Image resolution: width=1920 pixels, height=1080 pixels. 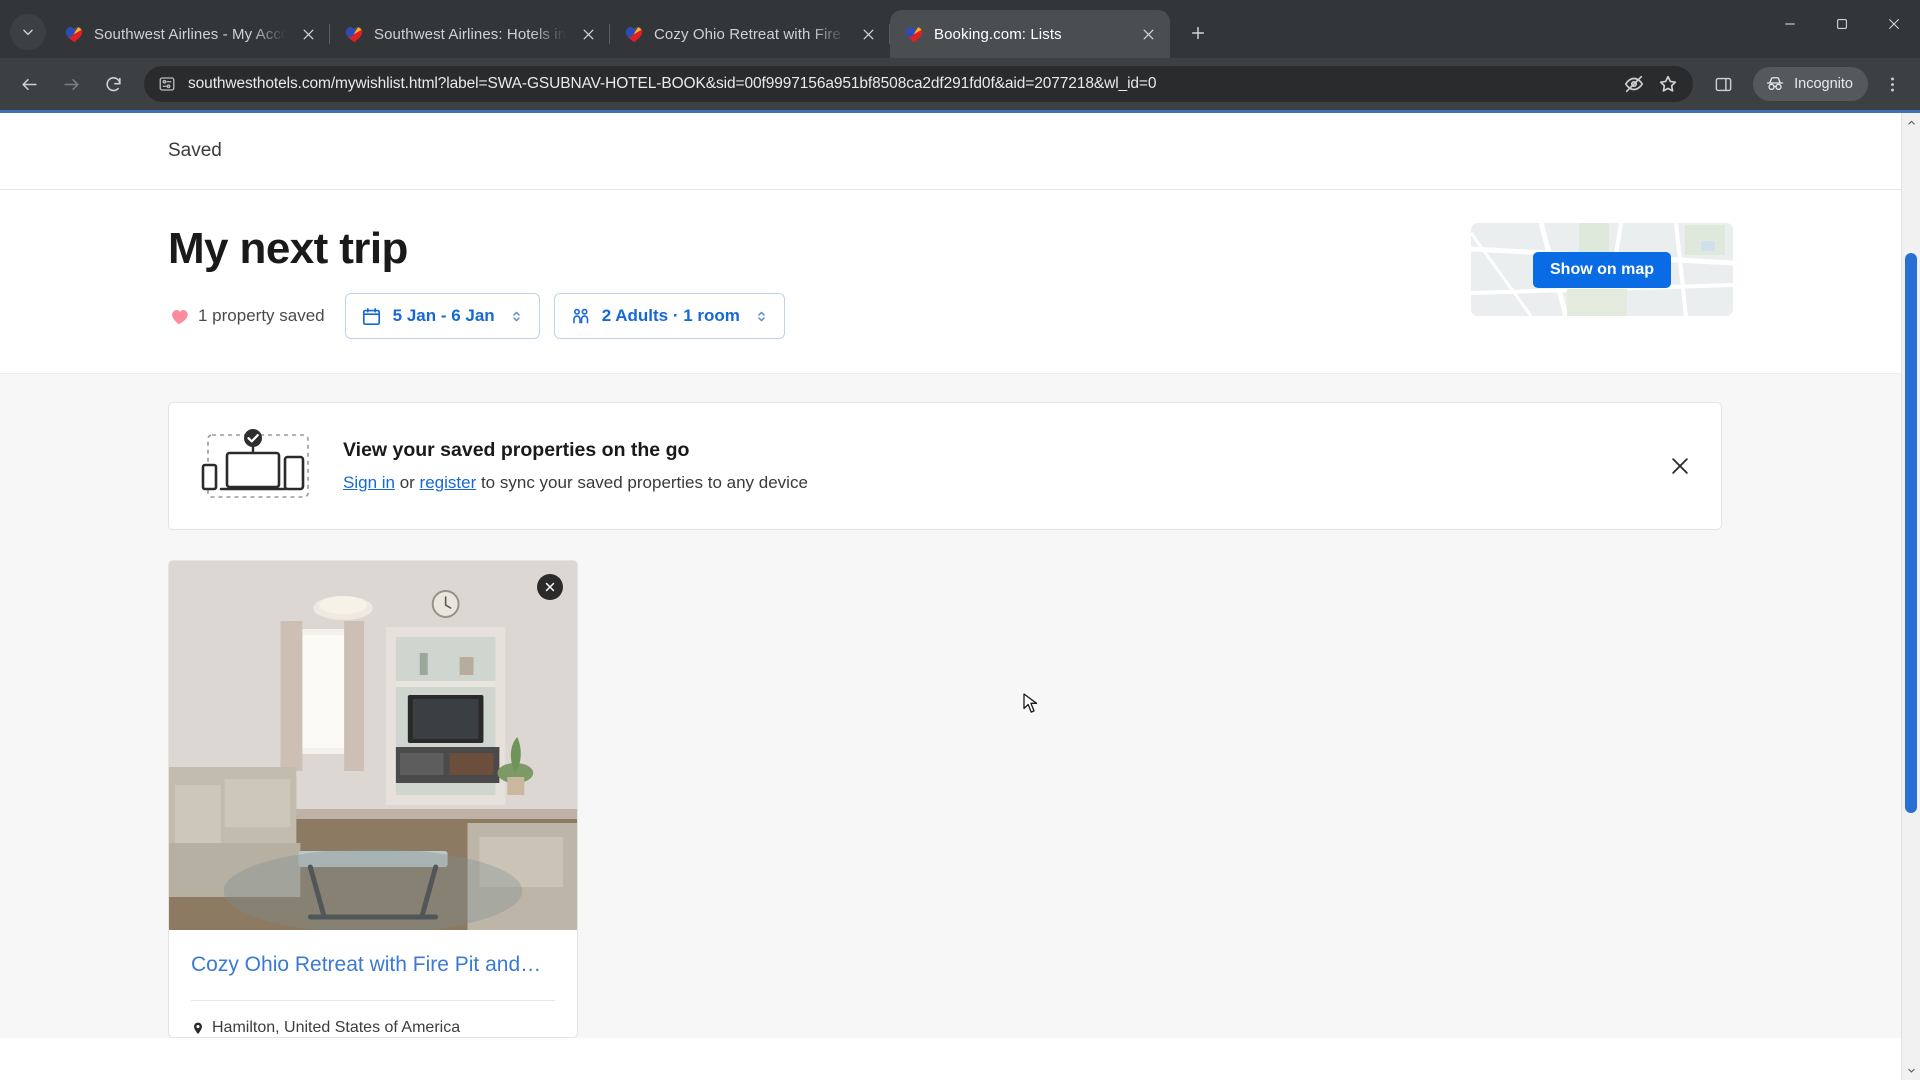 What do you see at coordinates (516, 450) in the screenshot?
I see `banner-title: View your saved properties on the go` at bounding box center [516, 450].